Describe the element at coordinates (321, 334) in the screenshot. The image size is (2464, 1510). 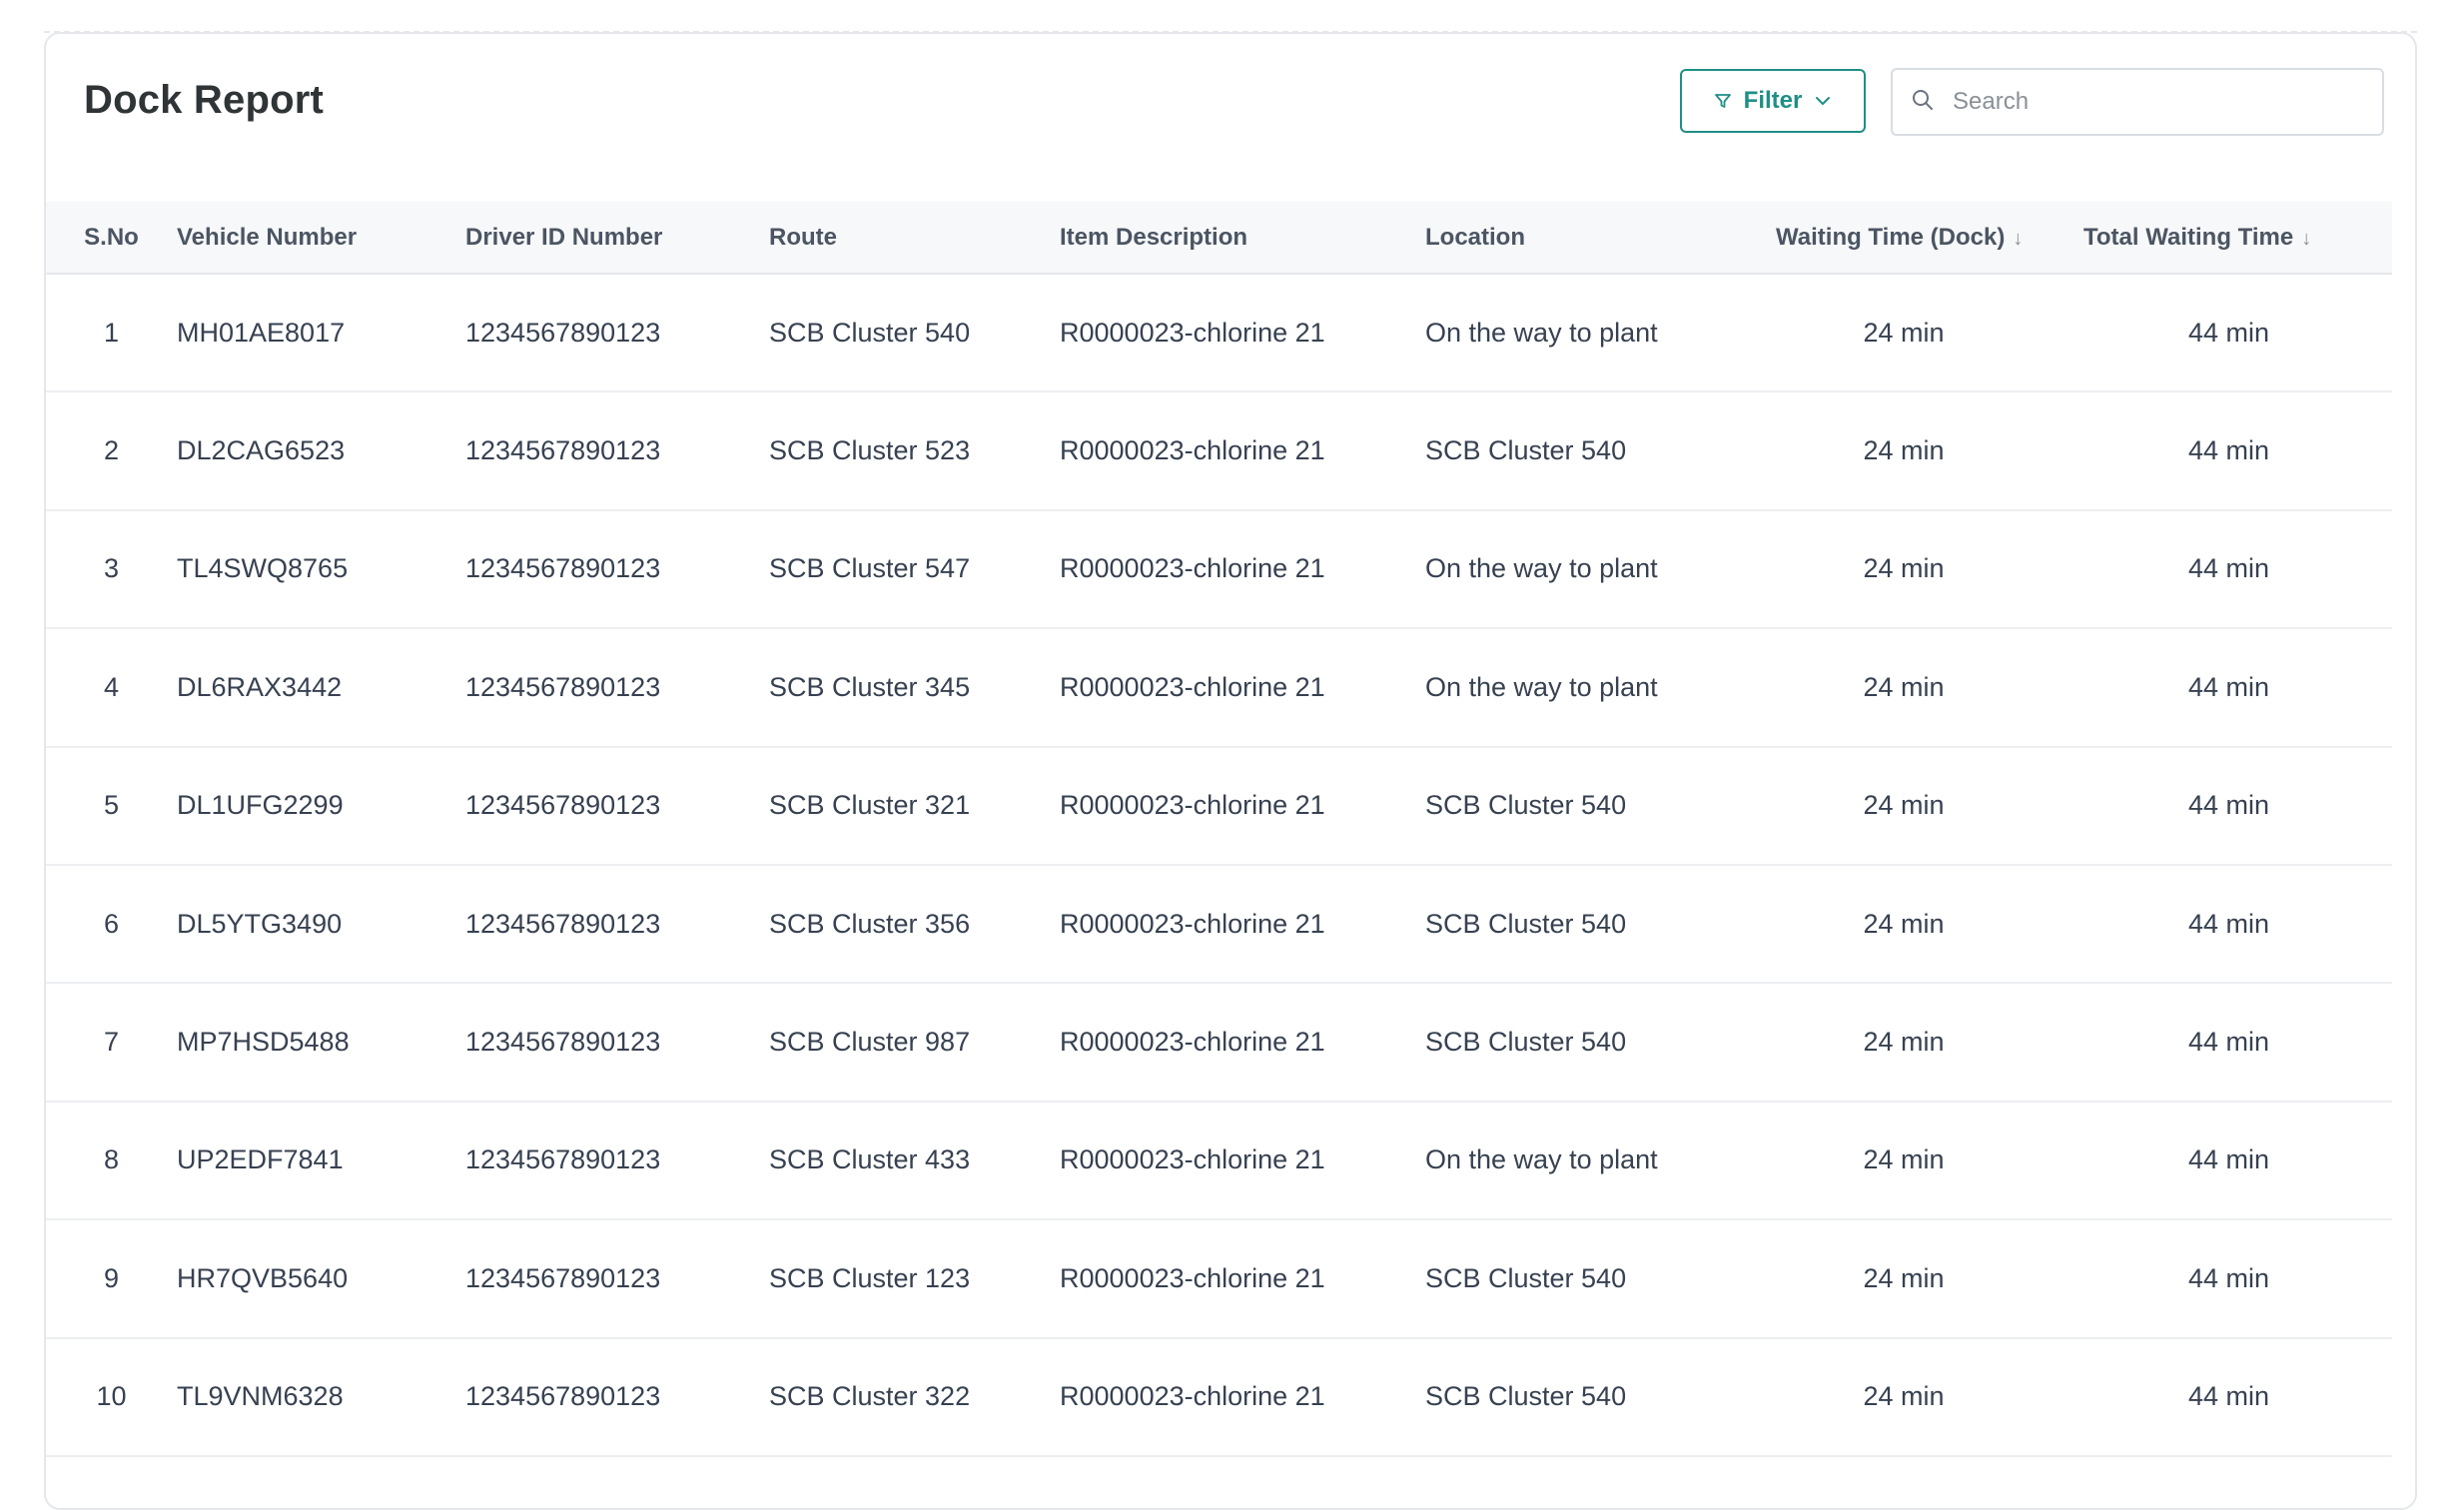
I see `cell-vehicle-number: MH01AE8017` at that location.